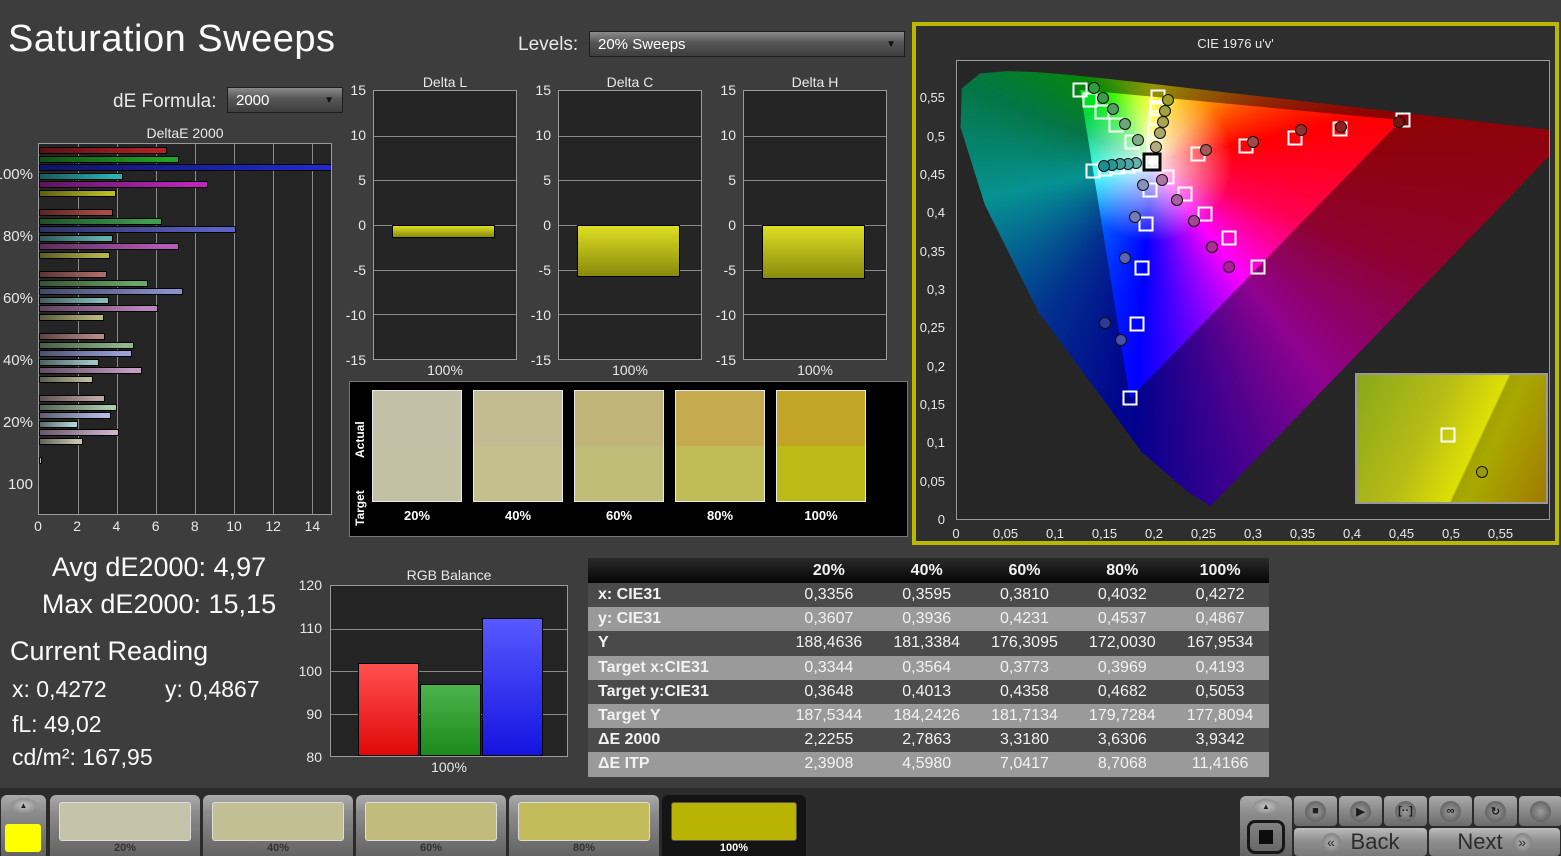  What do you see at coordinates (431, 825) in the screenshot?
I see `patch-tile-60%: 60%` at bounding box center [431, 825].